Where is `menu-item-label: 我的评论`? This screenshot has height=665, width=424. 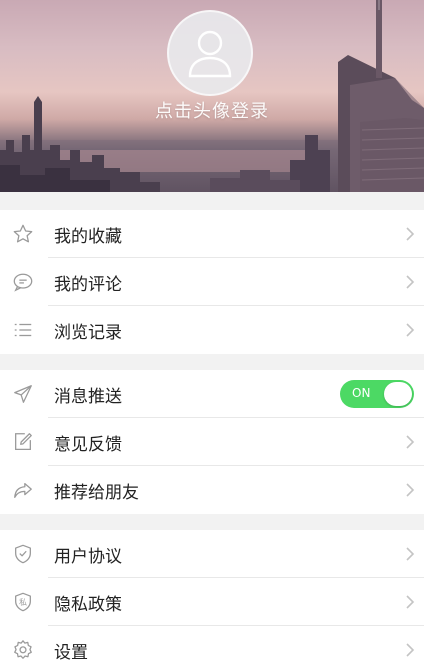
menu-item-label: 我的评论 is located at coordinates (88, 284).